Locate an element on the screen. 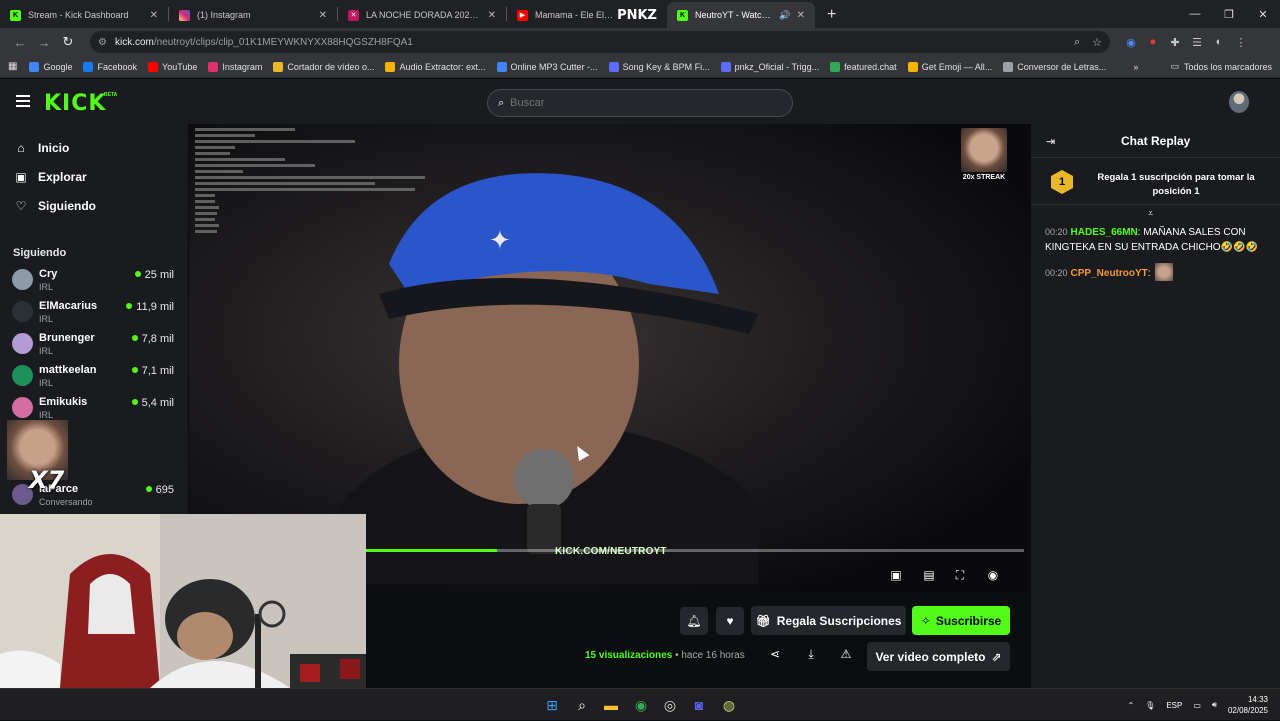  chrome-icon: ◉ is located at coordinates (641, 705).